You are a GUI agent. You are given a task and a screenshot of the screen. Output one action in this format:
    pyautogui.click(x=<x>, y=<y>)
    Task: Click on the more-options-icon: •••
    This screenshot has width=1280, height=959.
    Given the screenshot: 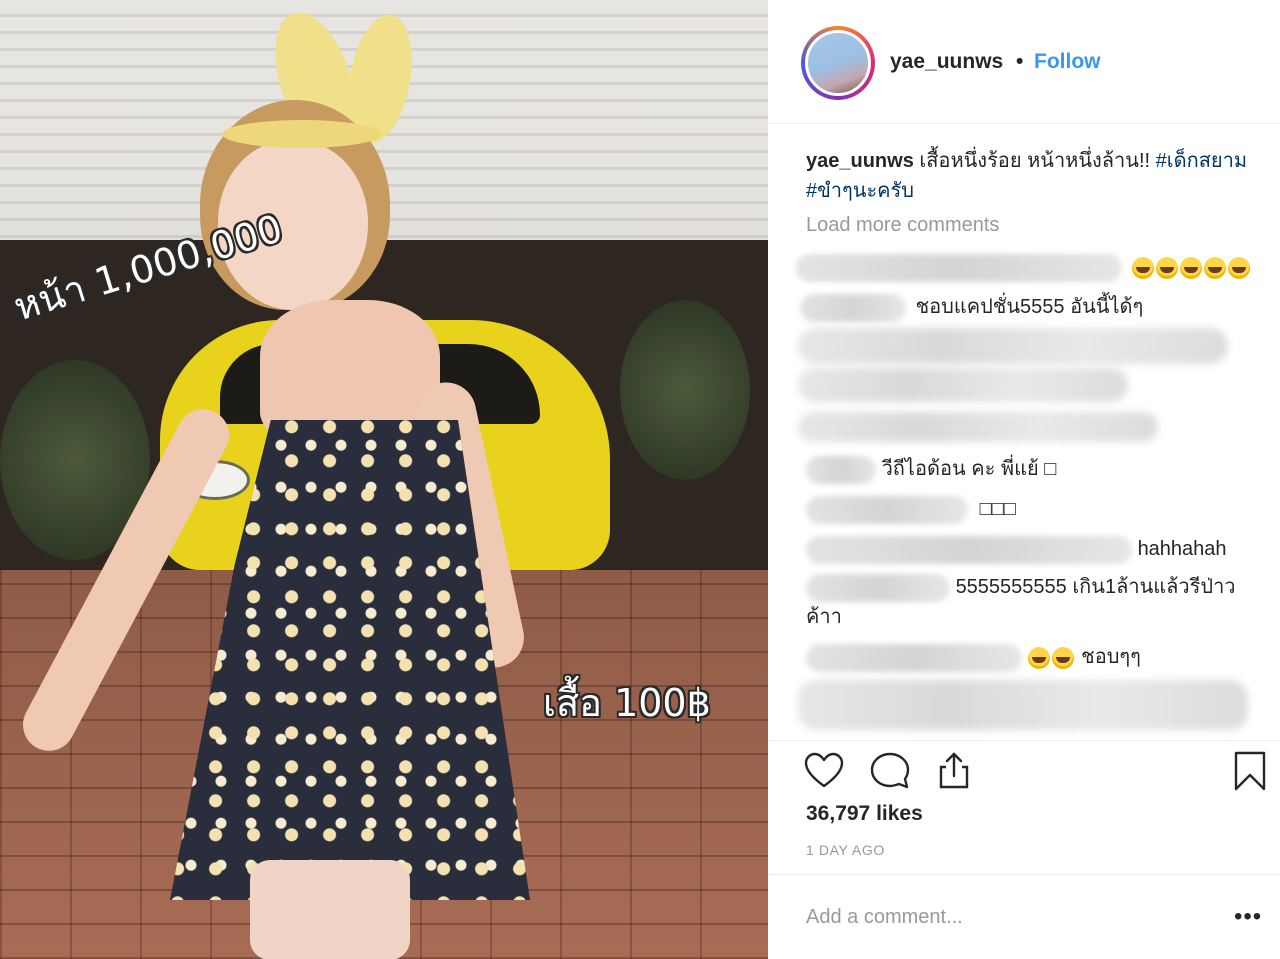 What is the action you would take?
    pyautogui.click(x=1248, y=917)
    